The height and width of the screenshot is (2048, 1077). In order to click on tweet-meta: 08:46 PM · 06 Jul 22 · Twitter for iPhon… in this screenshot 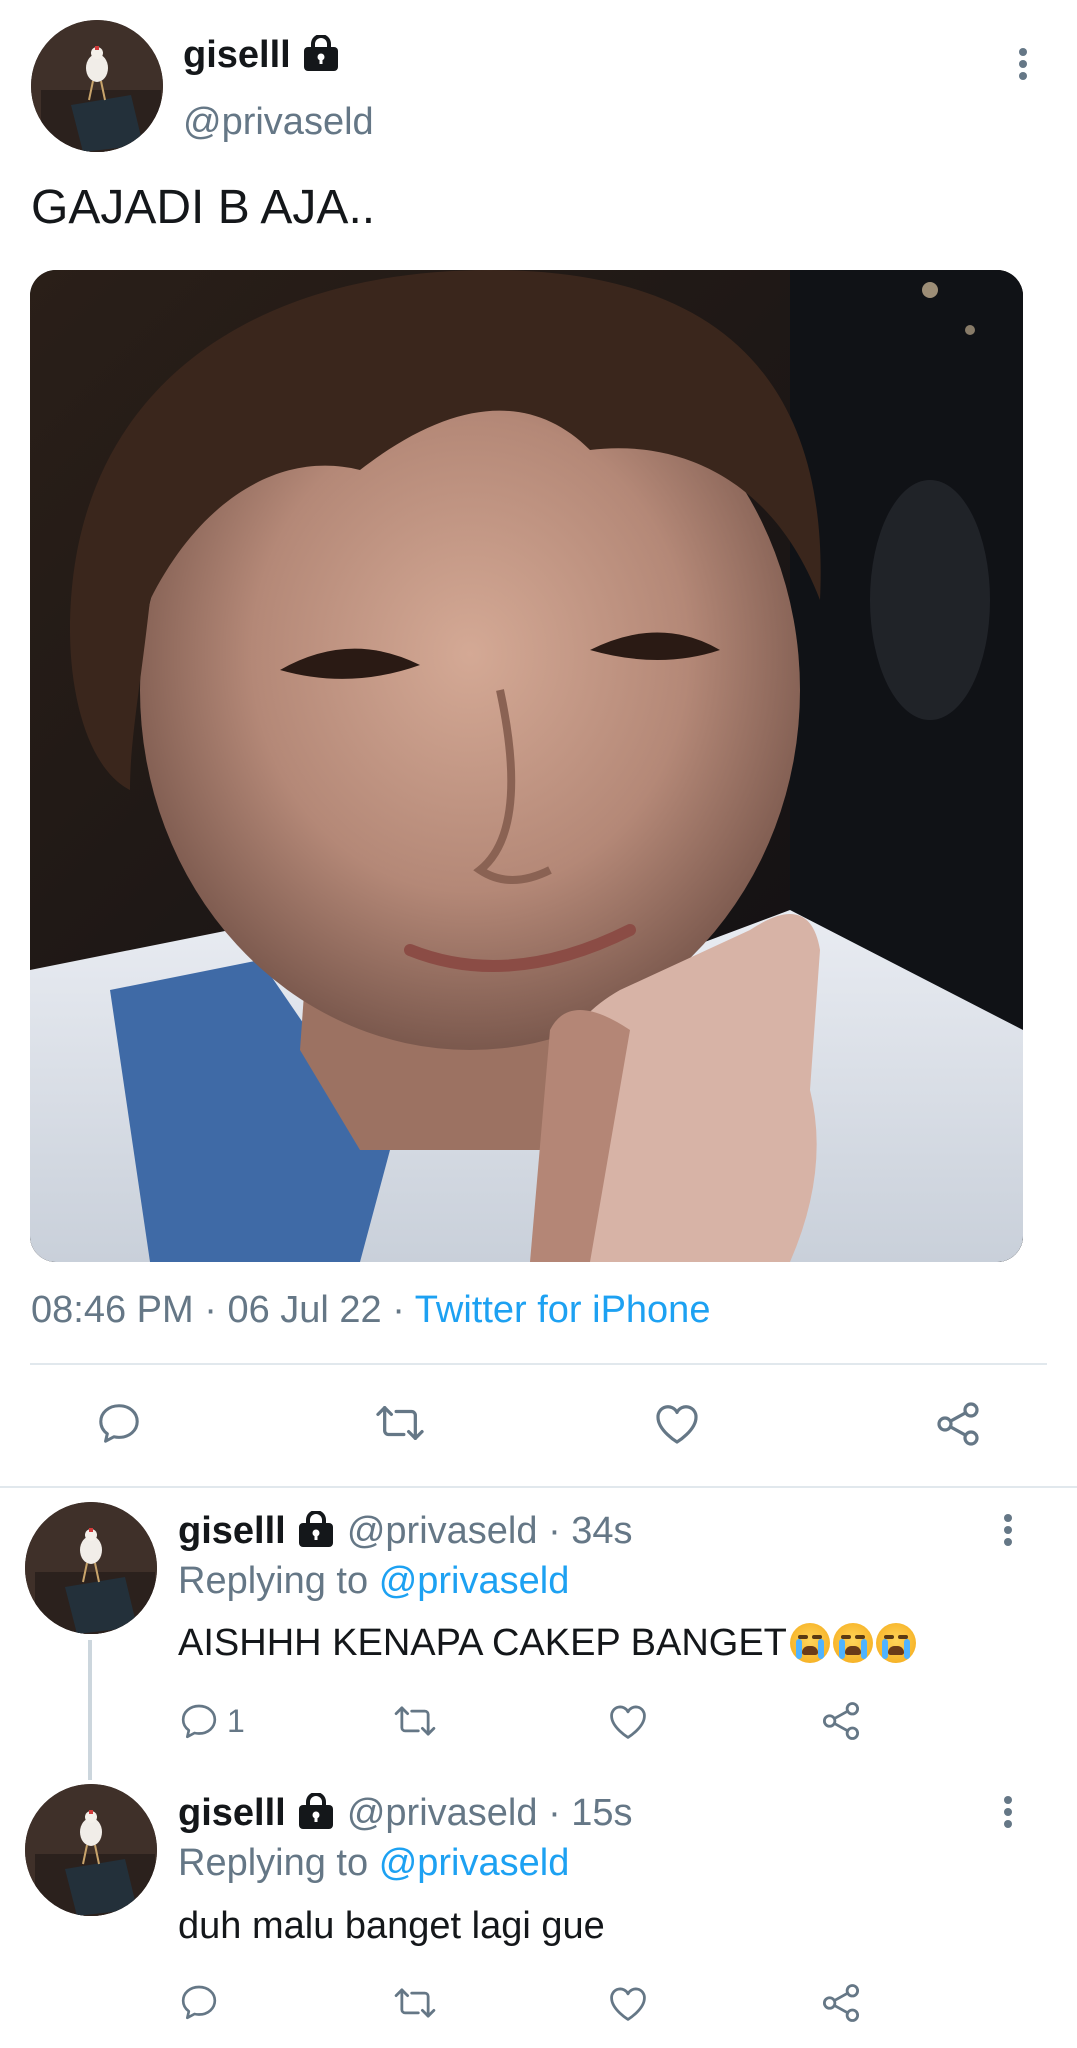, I will do `click(370, 1310)`.